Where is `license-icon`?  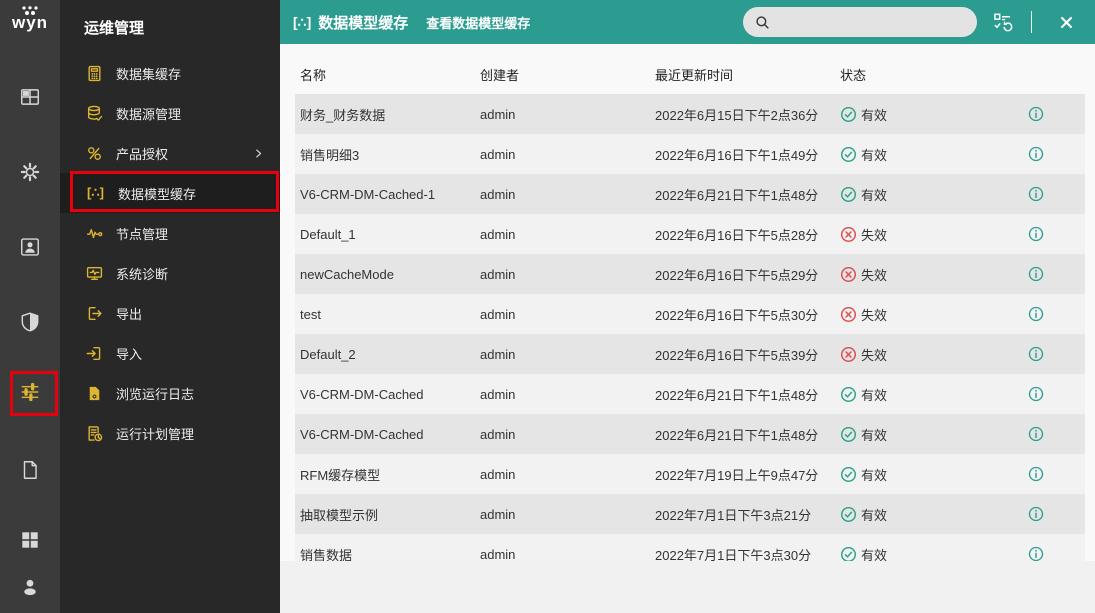
license-icon is located at coordinates (94, 153).